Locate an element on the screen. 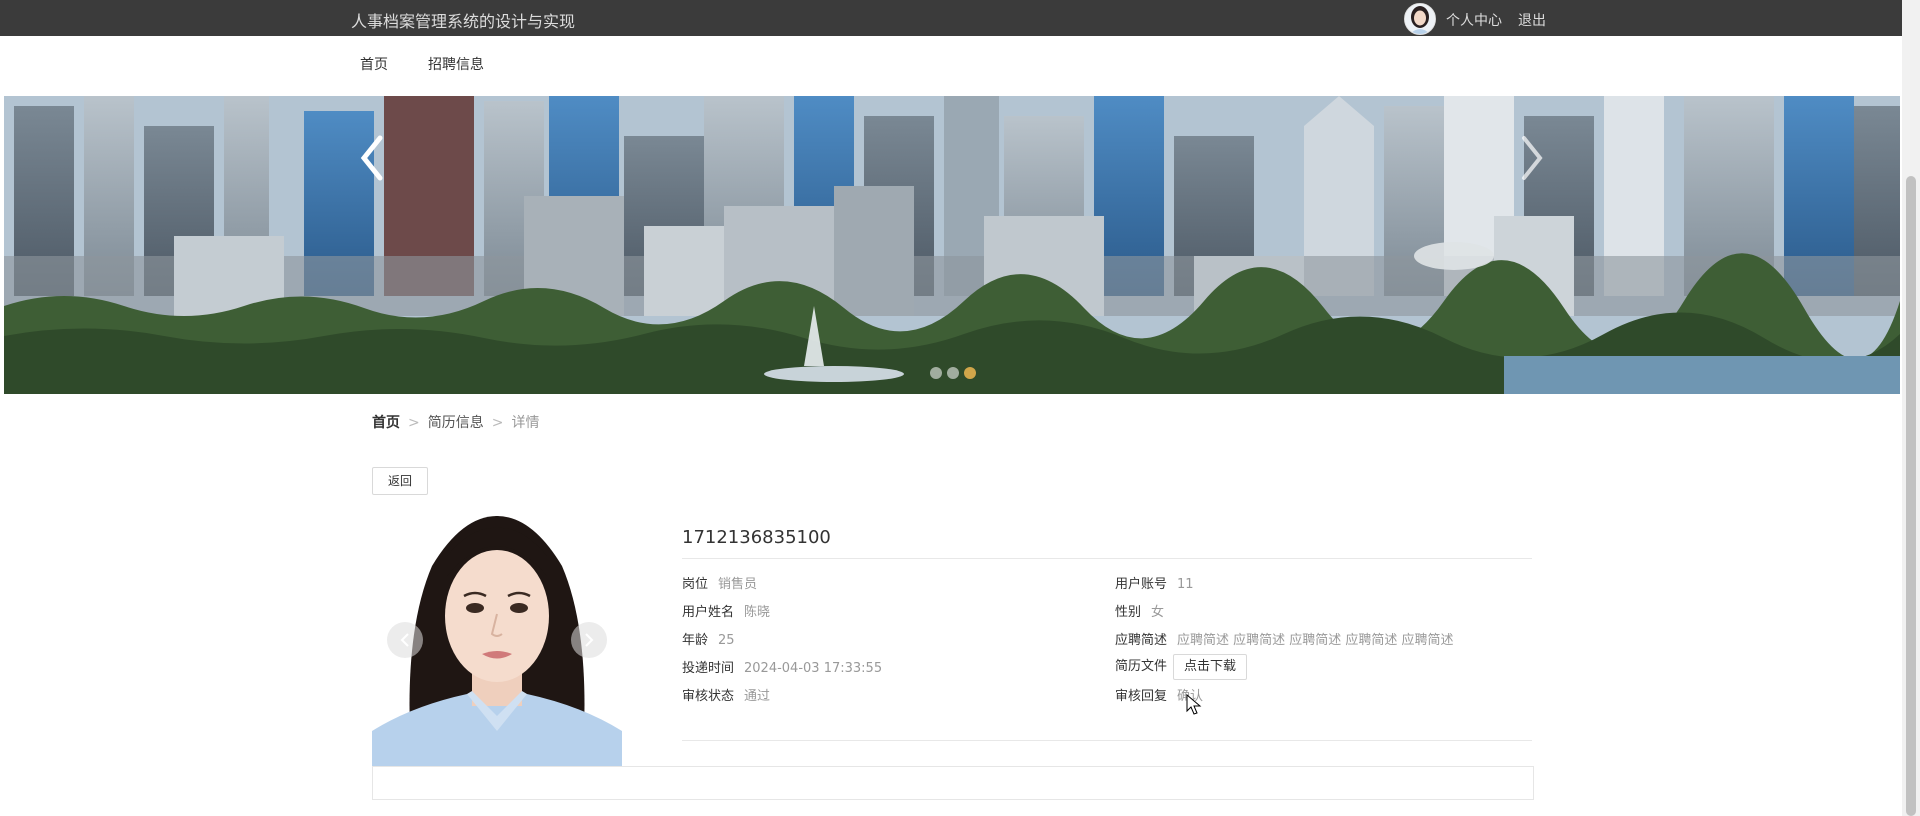 This screenshot has width=1920, height=816. detail-row-resume-file: 简历文件 点击下载 is located at coordinates (1181, 667).